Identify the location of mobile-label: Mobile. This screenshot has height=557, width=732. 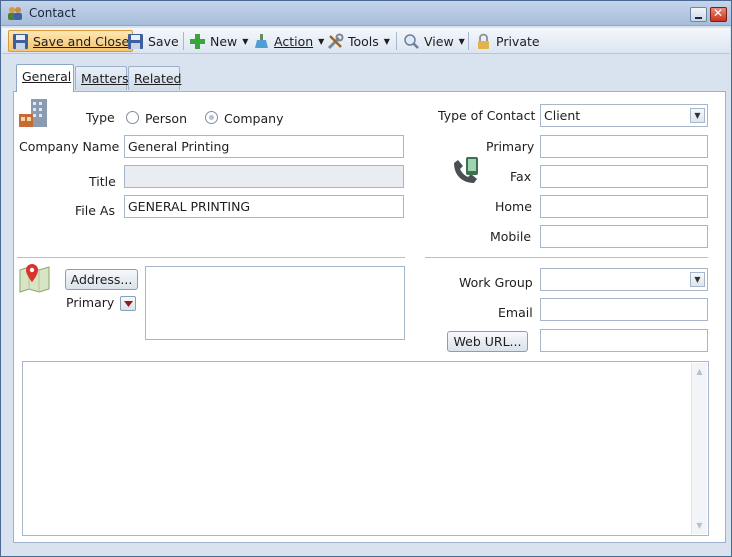
(511, 236).